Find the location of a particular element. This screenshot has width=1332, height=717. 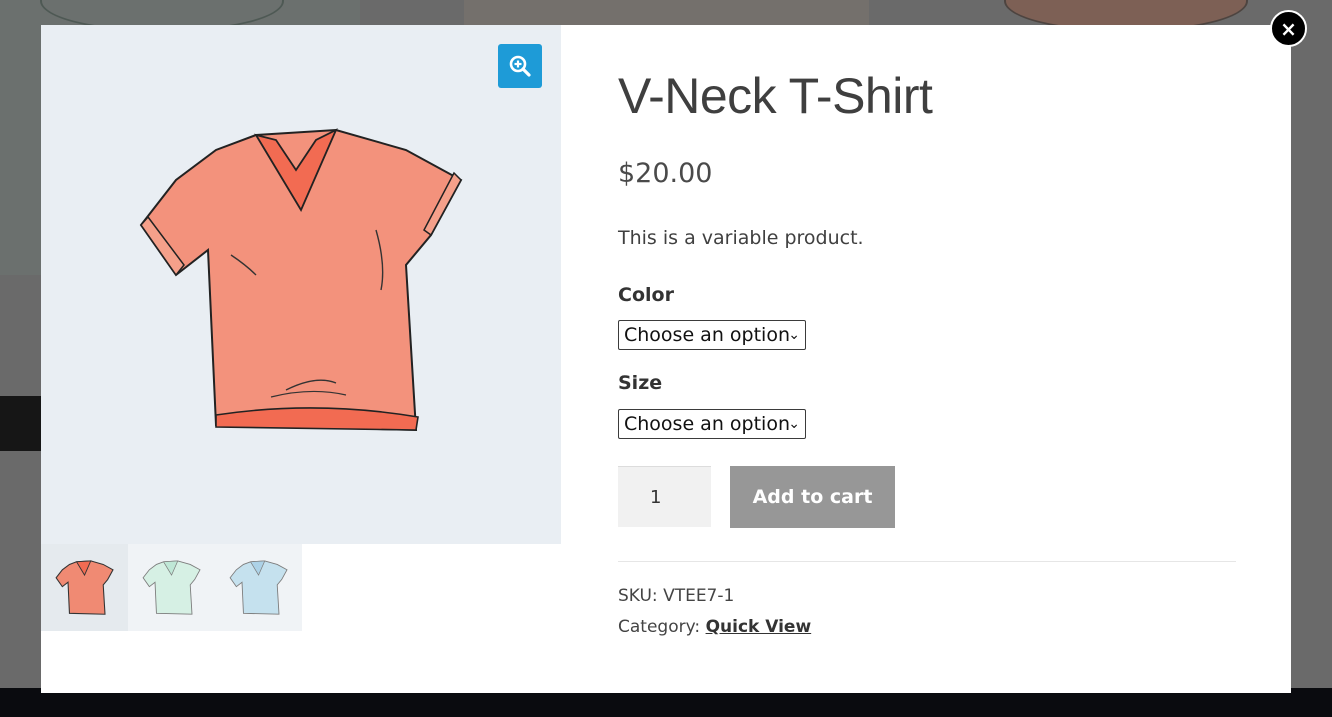

category-label: Category: is located at coordinates (659, 627).